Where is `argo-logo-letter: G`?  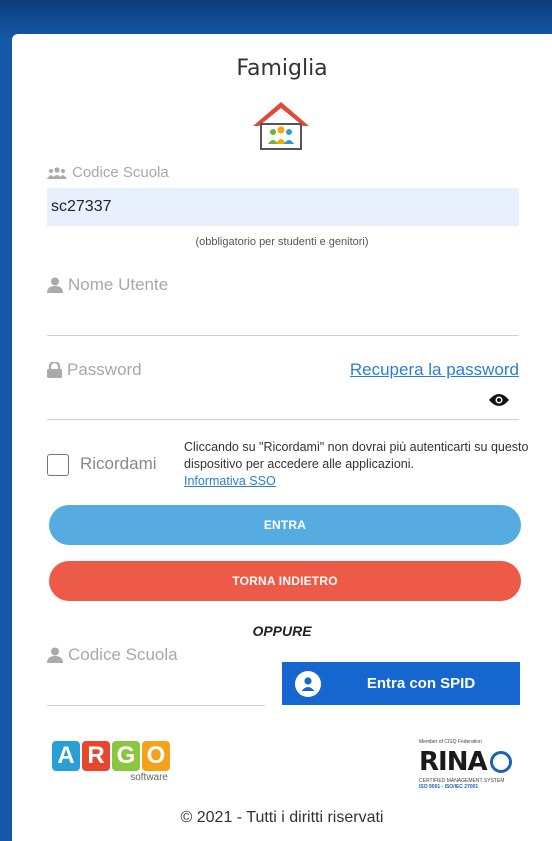 argo-logo-letter: G is located at coordinates (126, 756).